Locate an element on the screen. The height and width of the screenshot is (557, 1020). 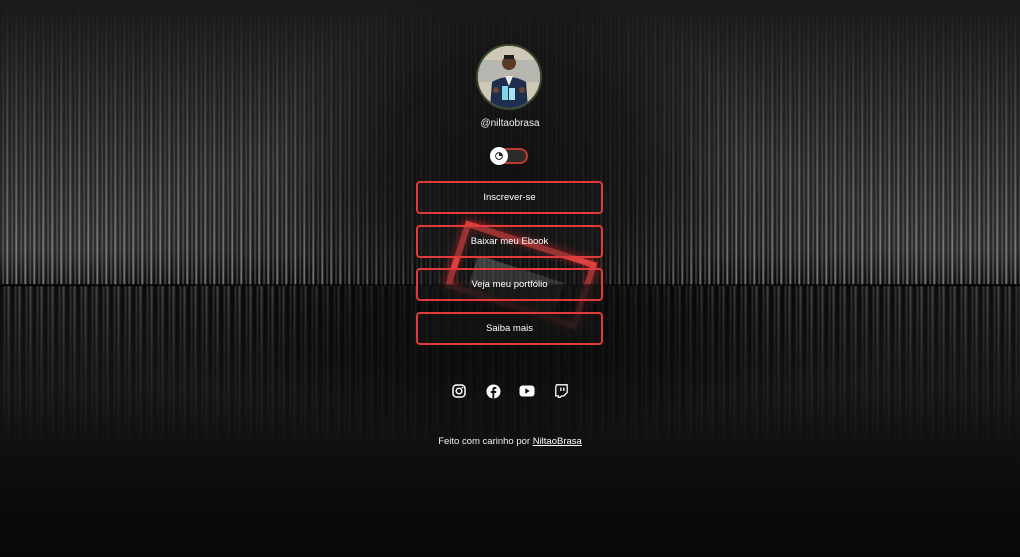
theme-toggle-icon is located at coordinates (499, 156).